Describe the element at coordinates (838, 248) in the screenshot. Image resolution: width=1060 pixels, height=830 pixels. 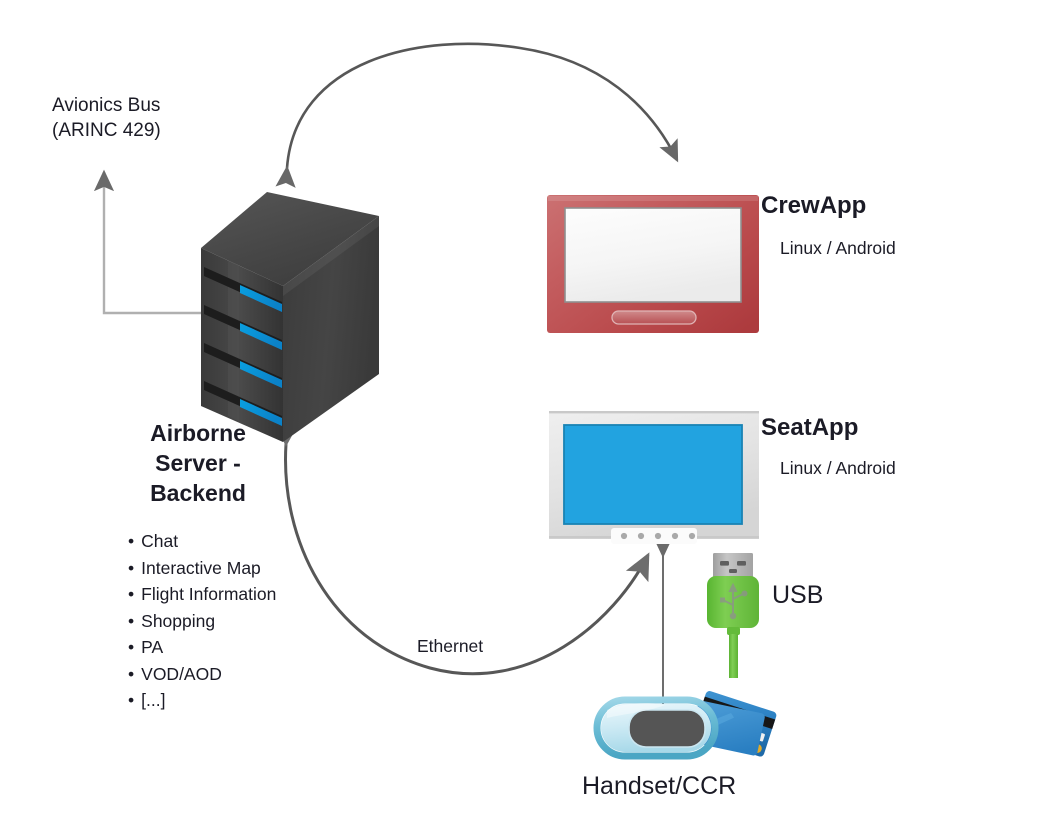
I see `crewapp-subtitle: Linux / Android` at that location.